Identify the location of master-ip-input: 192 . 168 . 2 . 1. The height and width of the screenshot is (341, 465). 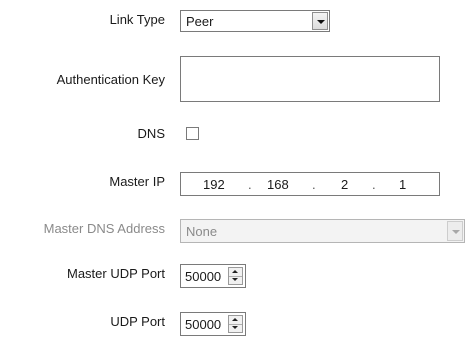
(310, 184).